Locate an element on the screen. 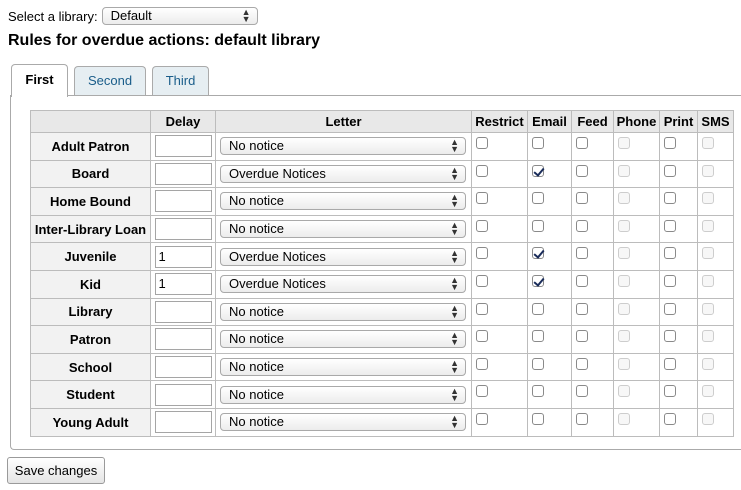 The width and height of the screenshot is (741, 490). letter-cell: Overdue Notices ▲ ▼ is located at coordinates (343, 284).